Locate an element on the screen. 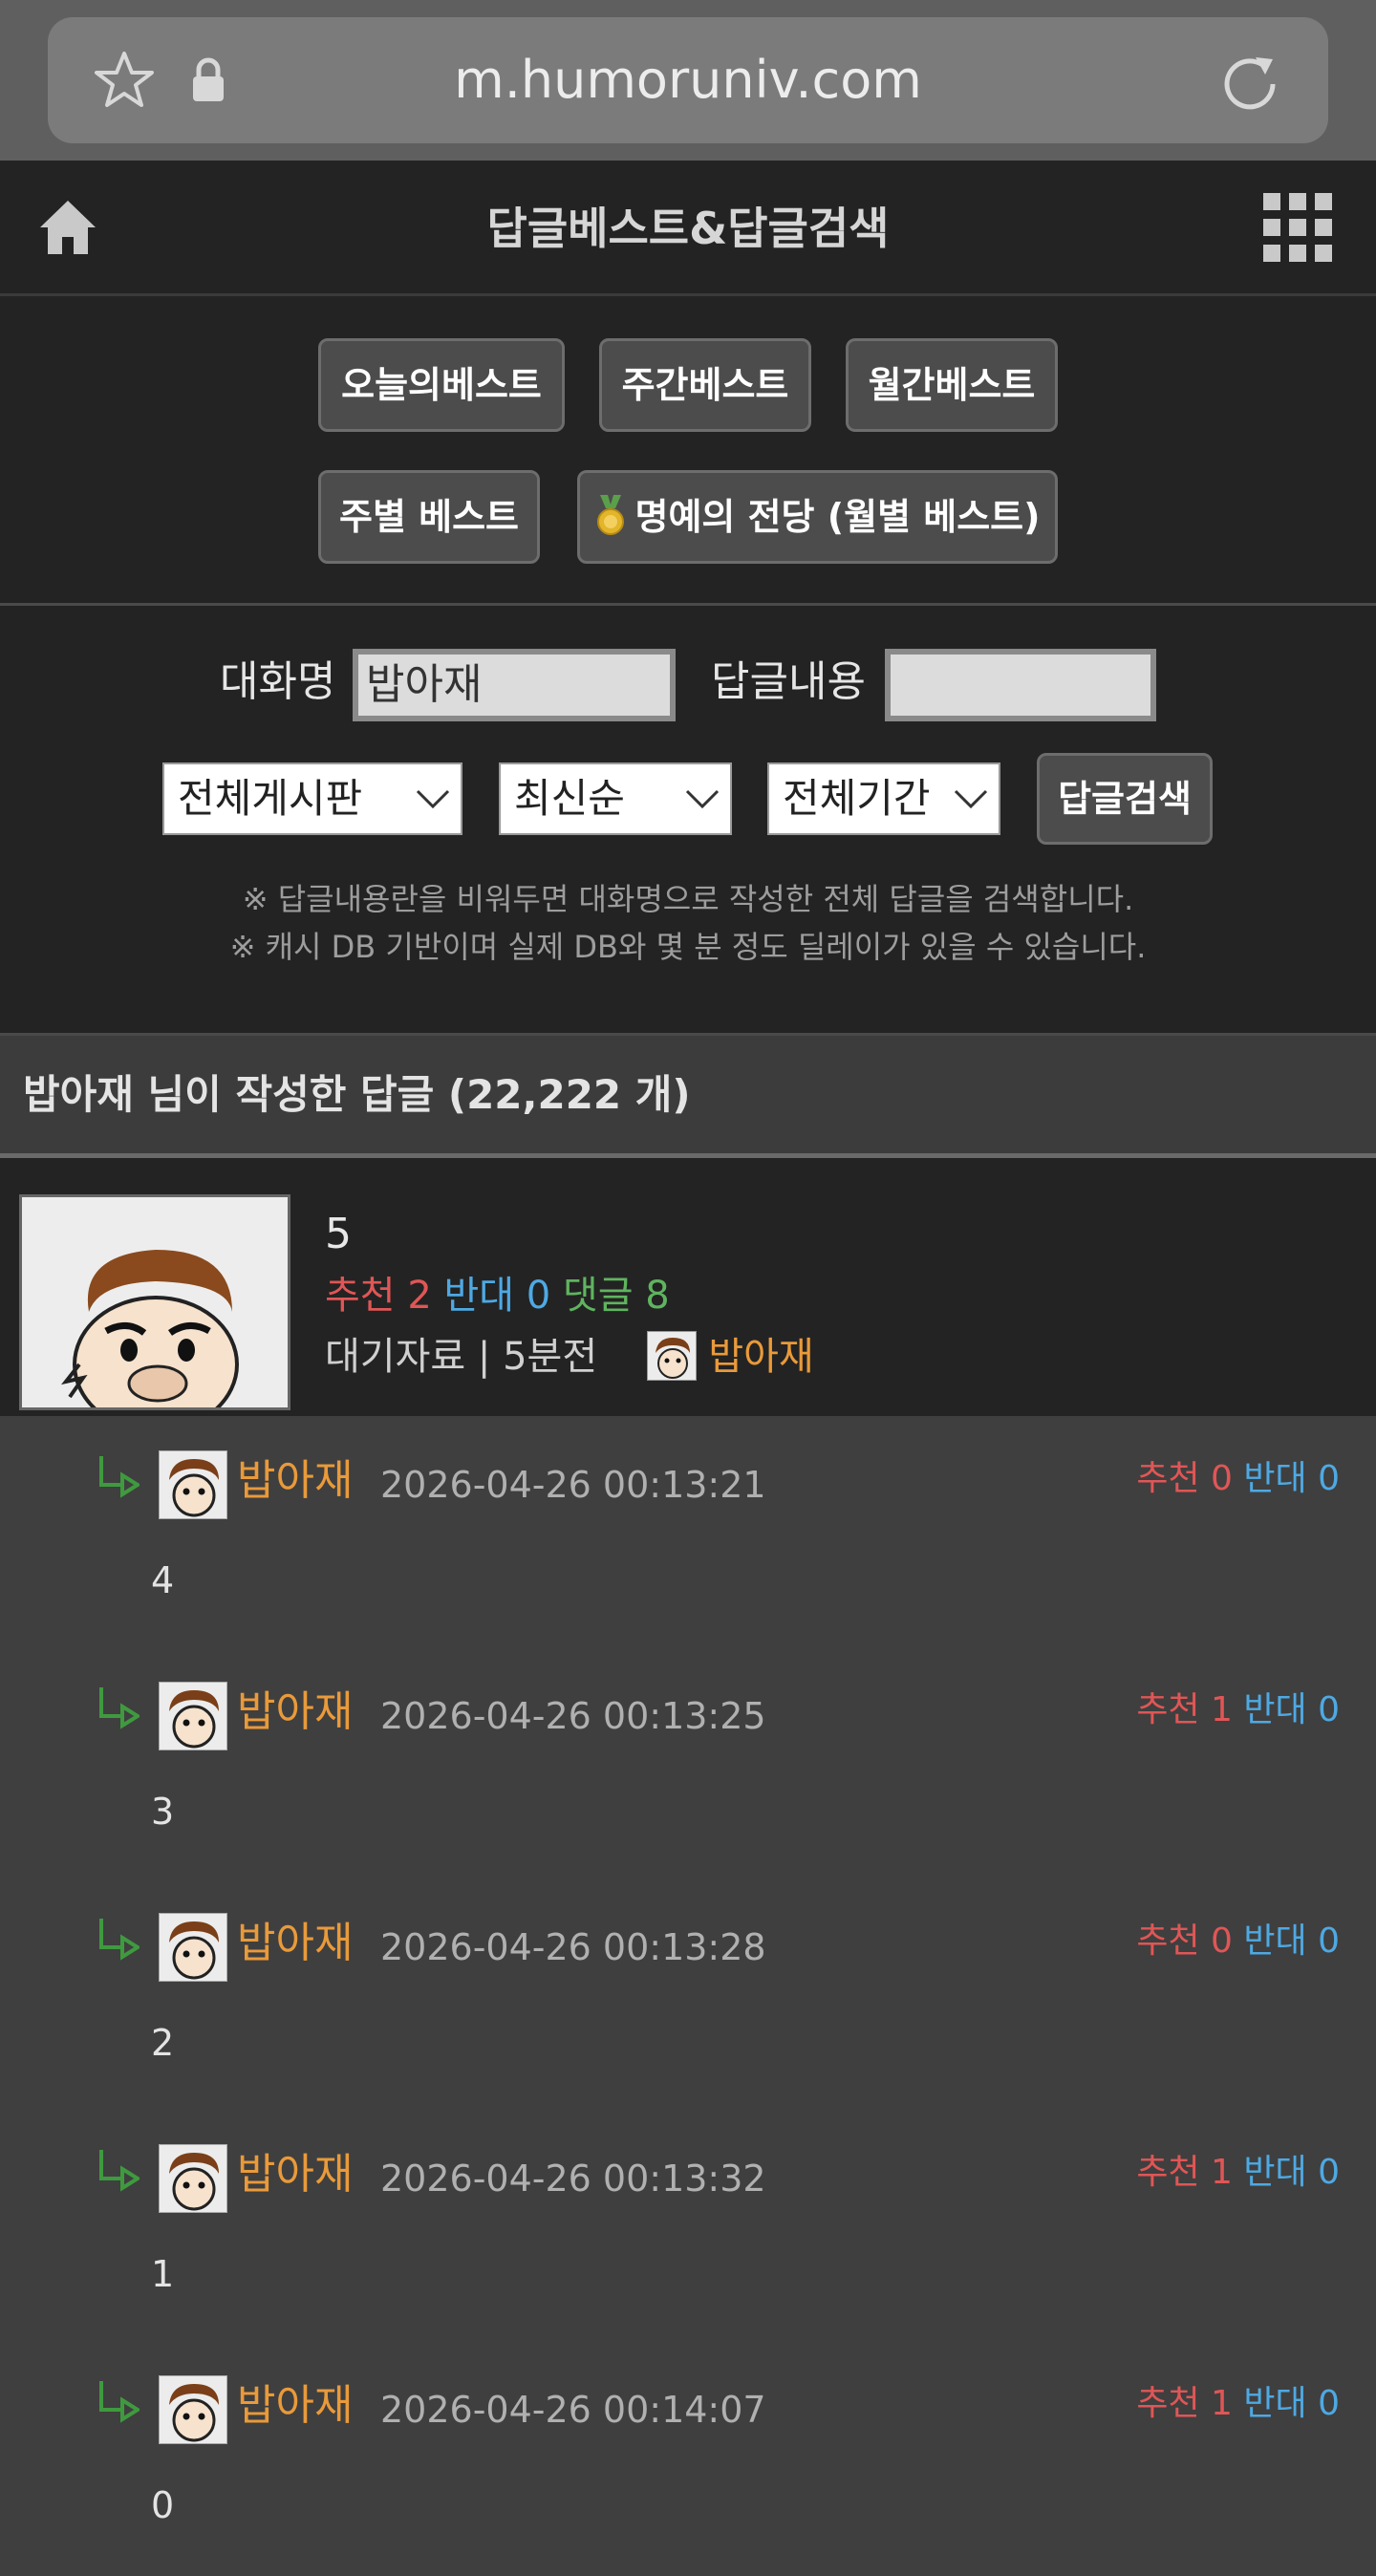 The width and height of the screenshot is (1376, 2576). comment-item: 밥아재 2026-04-26 00:13:32 추천 1 반대 0 1 is located at coordinates (688, 2225).